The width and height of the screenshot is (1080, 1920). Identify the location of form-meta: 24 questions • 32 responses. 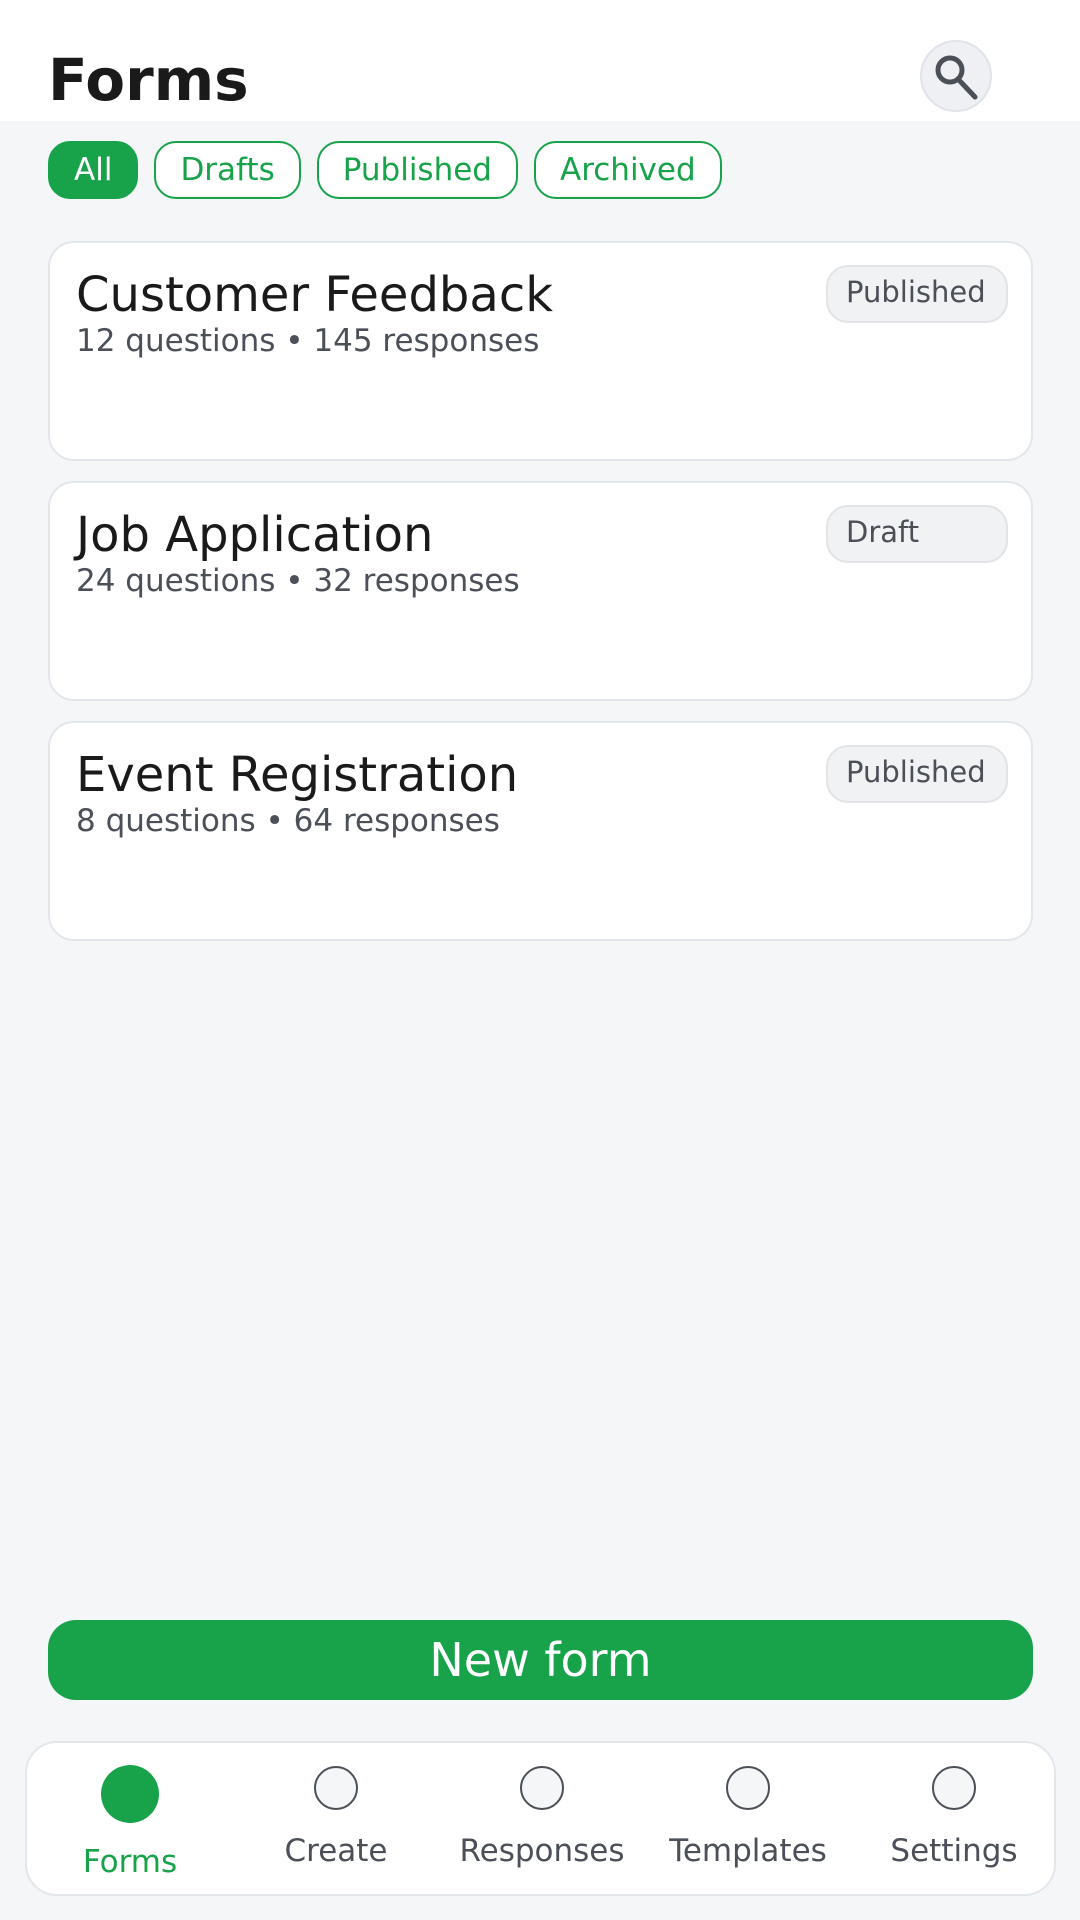
(298, 581).